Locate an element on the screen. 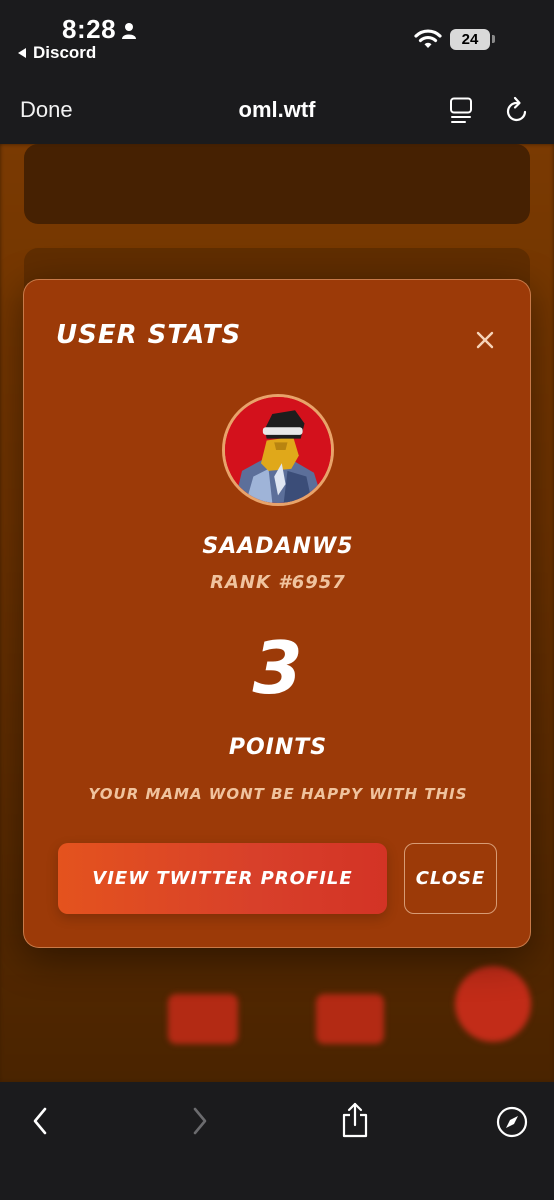 The height and width of the screenshot is (1200, 554). reload-icon is located at coordinates (517, 110).